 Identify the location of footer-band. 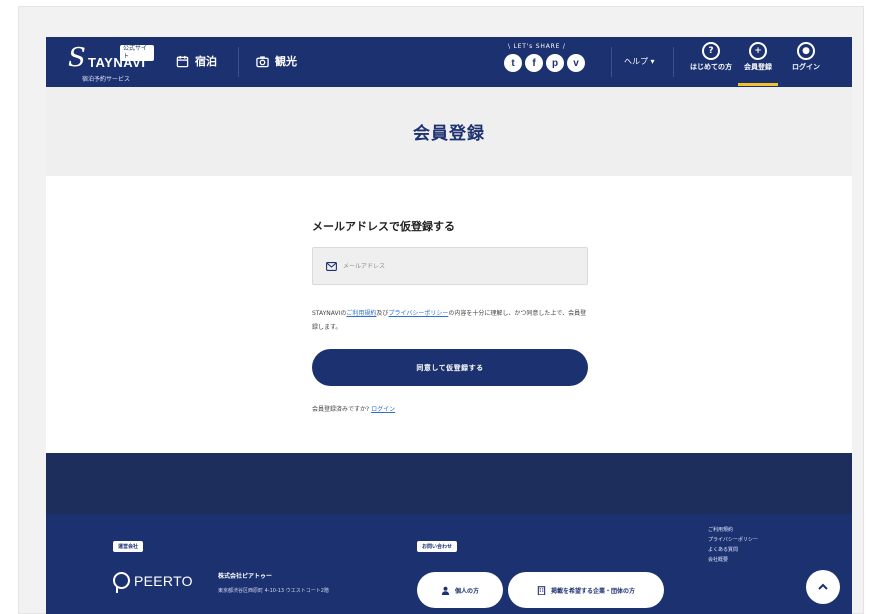
(449, 483).